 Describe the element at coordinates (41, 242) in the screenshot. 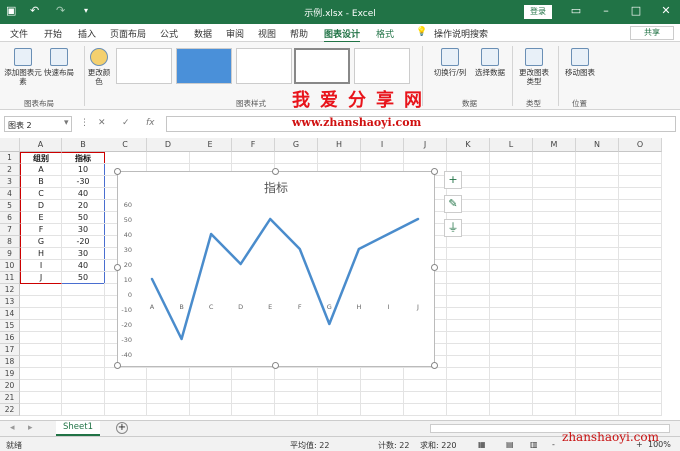

I see `cell: G` at that location.